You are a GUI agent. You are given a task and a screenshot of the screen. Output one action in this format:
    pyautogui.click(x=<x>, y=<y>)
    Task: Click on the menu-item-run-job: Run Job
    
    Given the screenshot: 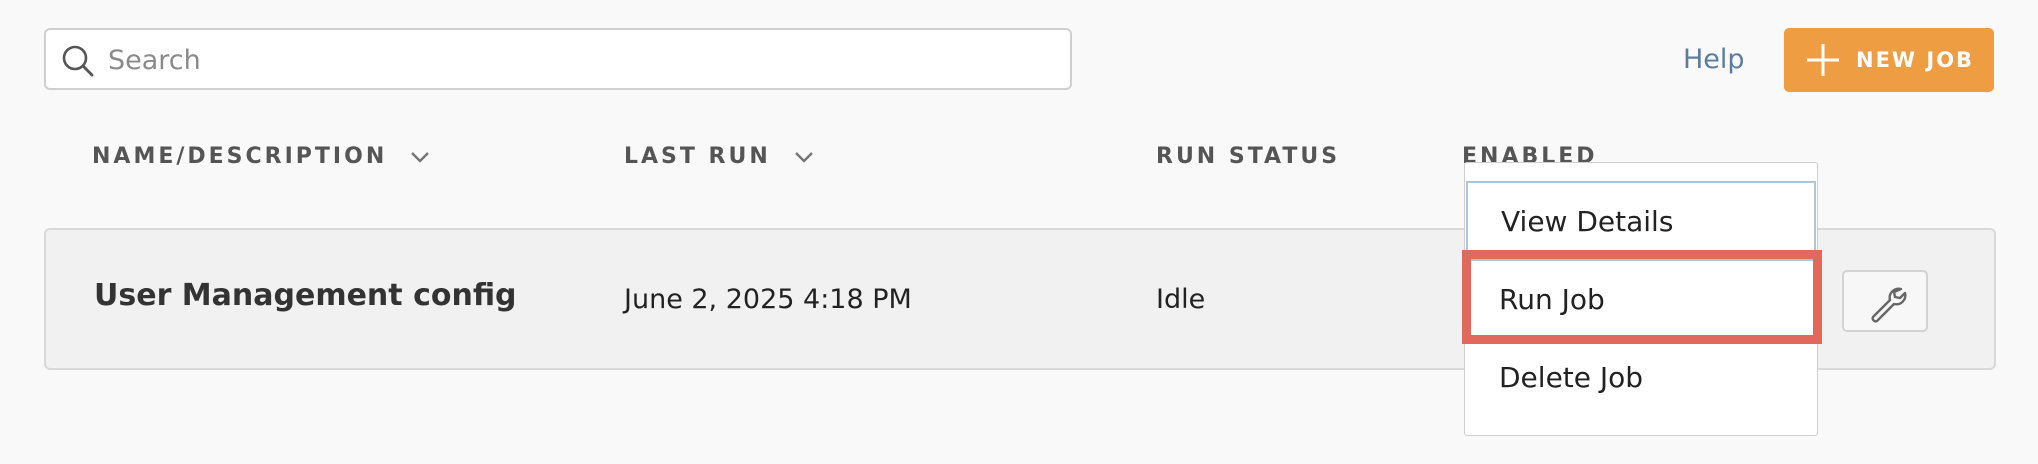 What is the action you would take?
    pyautogui.click(x=1641, y=299)
    